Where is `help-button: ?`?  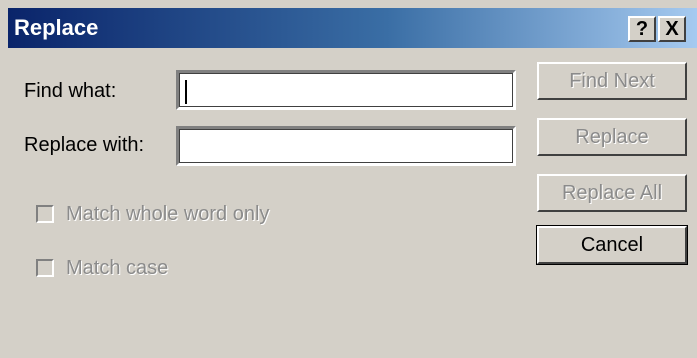 help-button: ? is located at coordinates (642, 29).